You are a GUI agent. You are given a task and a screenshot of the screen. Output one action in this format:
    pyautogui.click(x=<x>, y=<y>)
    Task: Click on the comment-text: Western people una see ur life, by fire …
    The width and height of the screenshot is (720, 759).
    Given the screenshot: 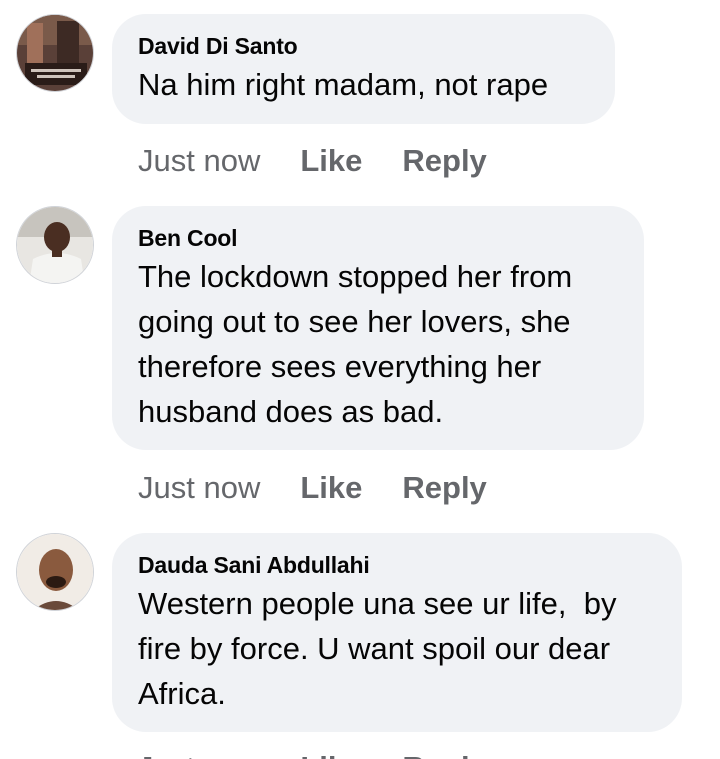 What is the action you would take?
    pyautogui.click(x=382, y=648)
    